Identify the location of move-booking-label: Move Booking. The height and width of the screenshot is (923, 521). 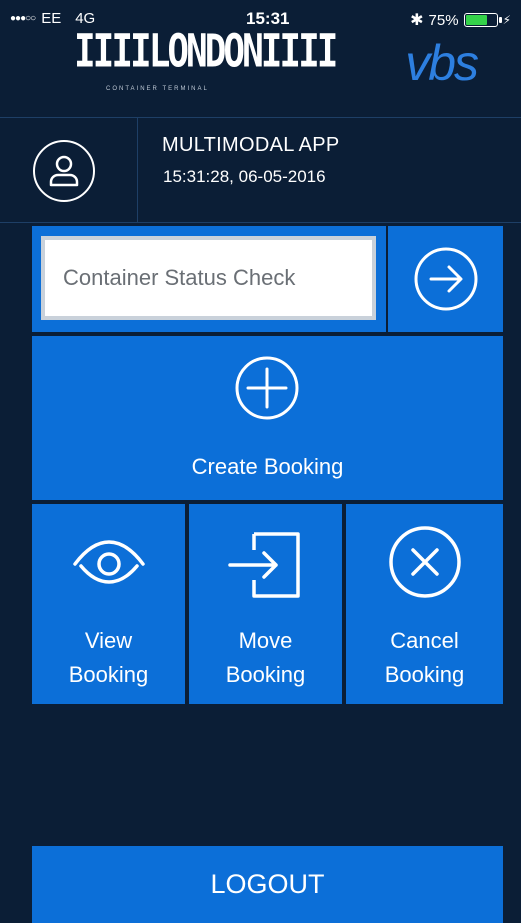
(265, 657).